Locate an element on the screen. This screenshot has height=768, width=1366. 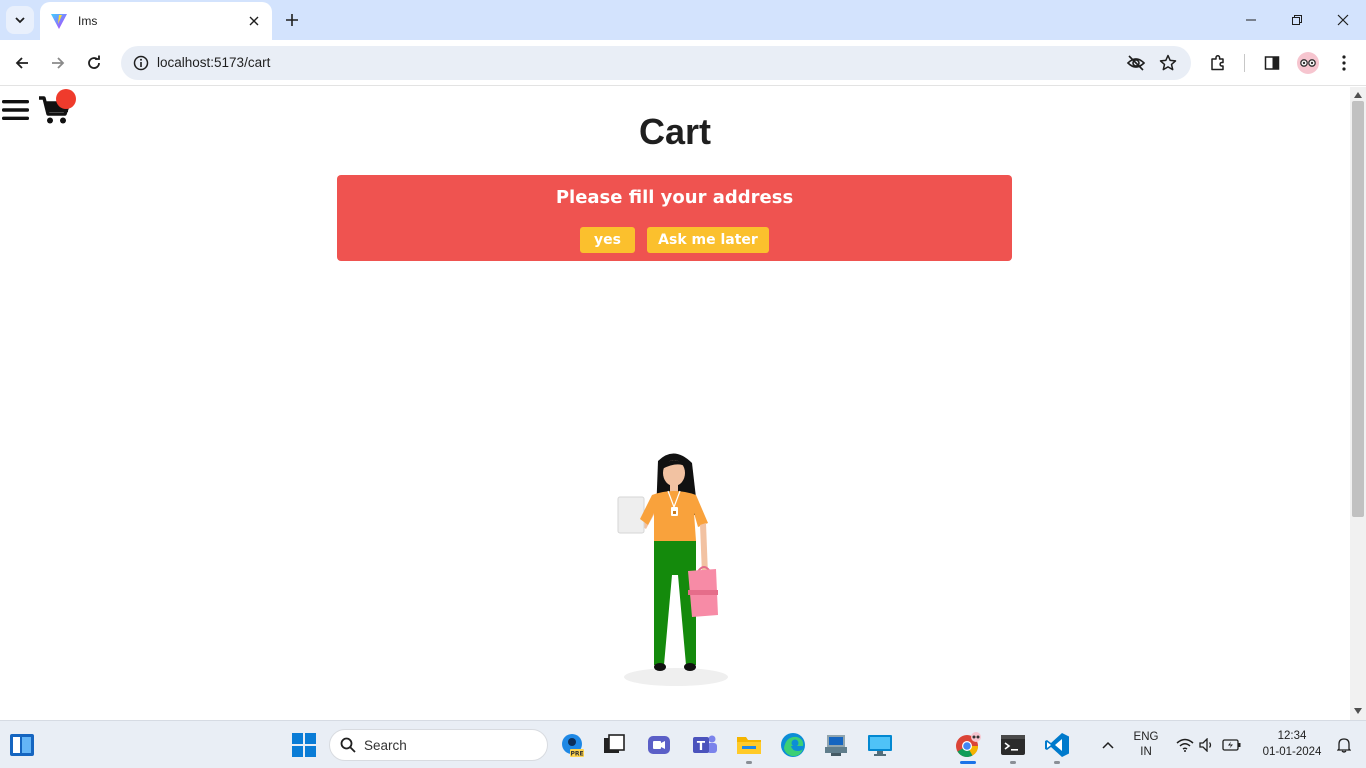
chevron-up-icon is located at coordinates (1108, 745).